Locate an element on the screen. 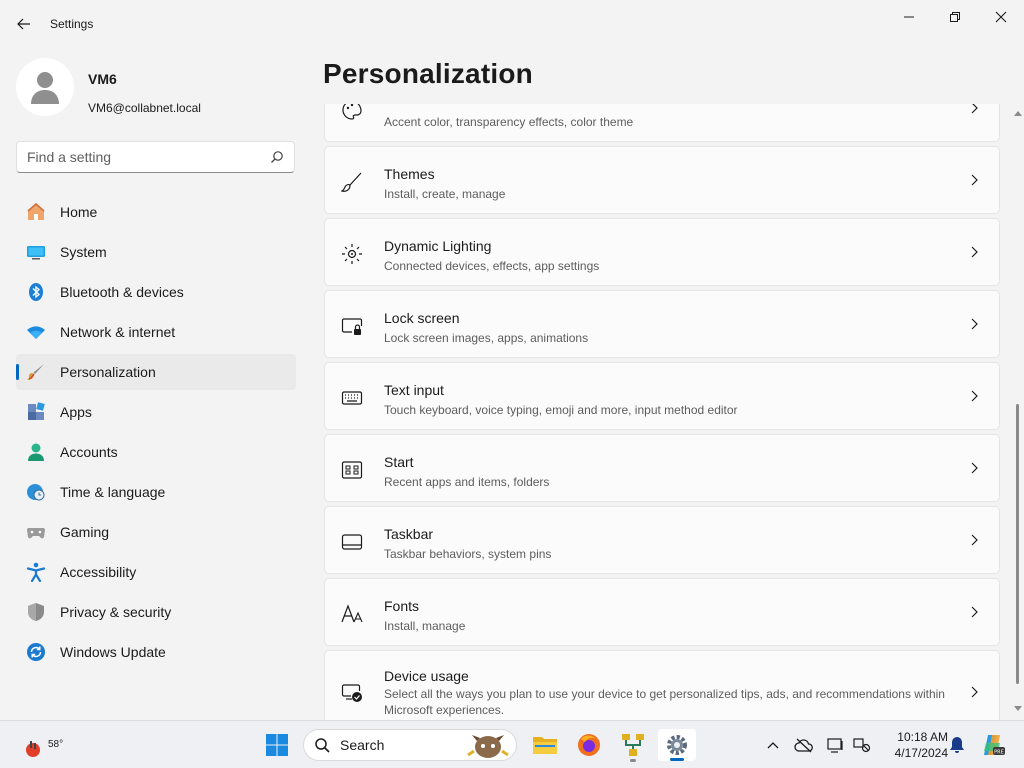  sidebar-item-personalization: Personalization is located at coordinates (156, 372).